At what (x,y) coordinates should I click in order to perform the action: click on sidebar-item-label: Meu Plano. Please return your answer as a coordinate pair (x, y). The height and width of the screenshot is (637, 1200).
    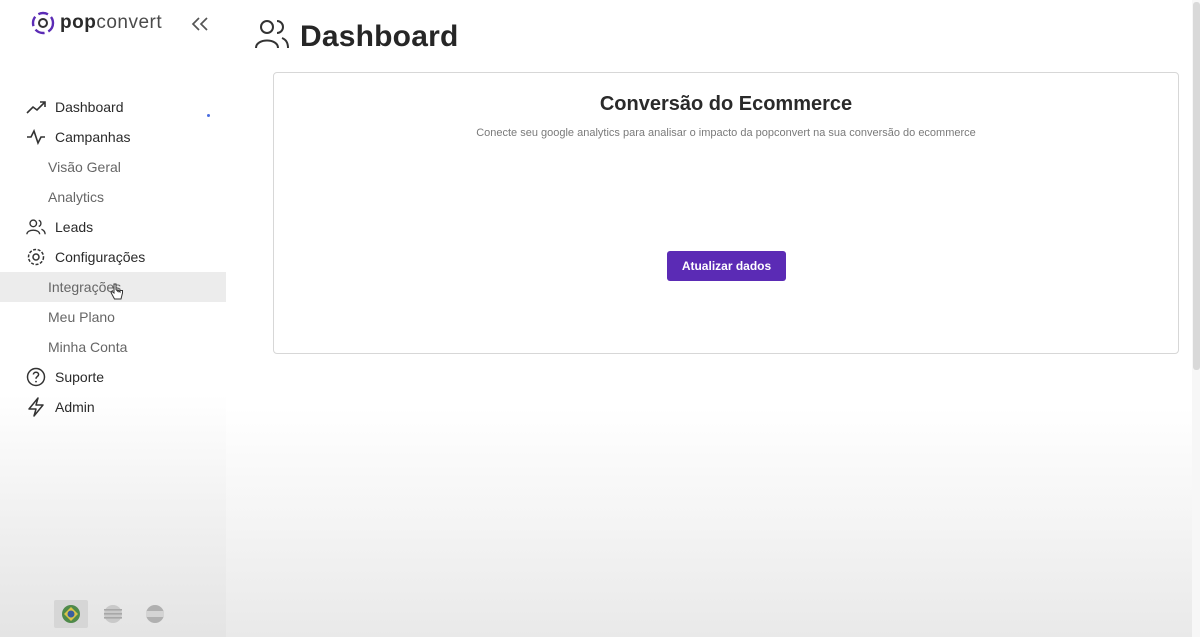
    Looking at the image, I should click on (81, 317).